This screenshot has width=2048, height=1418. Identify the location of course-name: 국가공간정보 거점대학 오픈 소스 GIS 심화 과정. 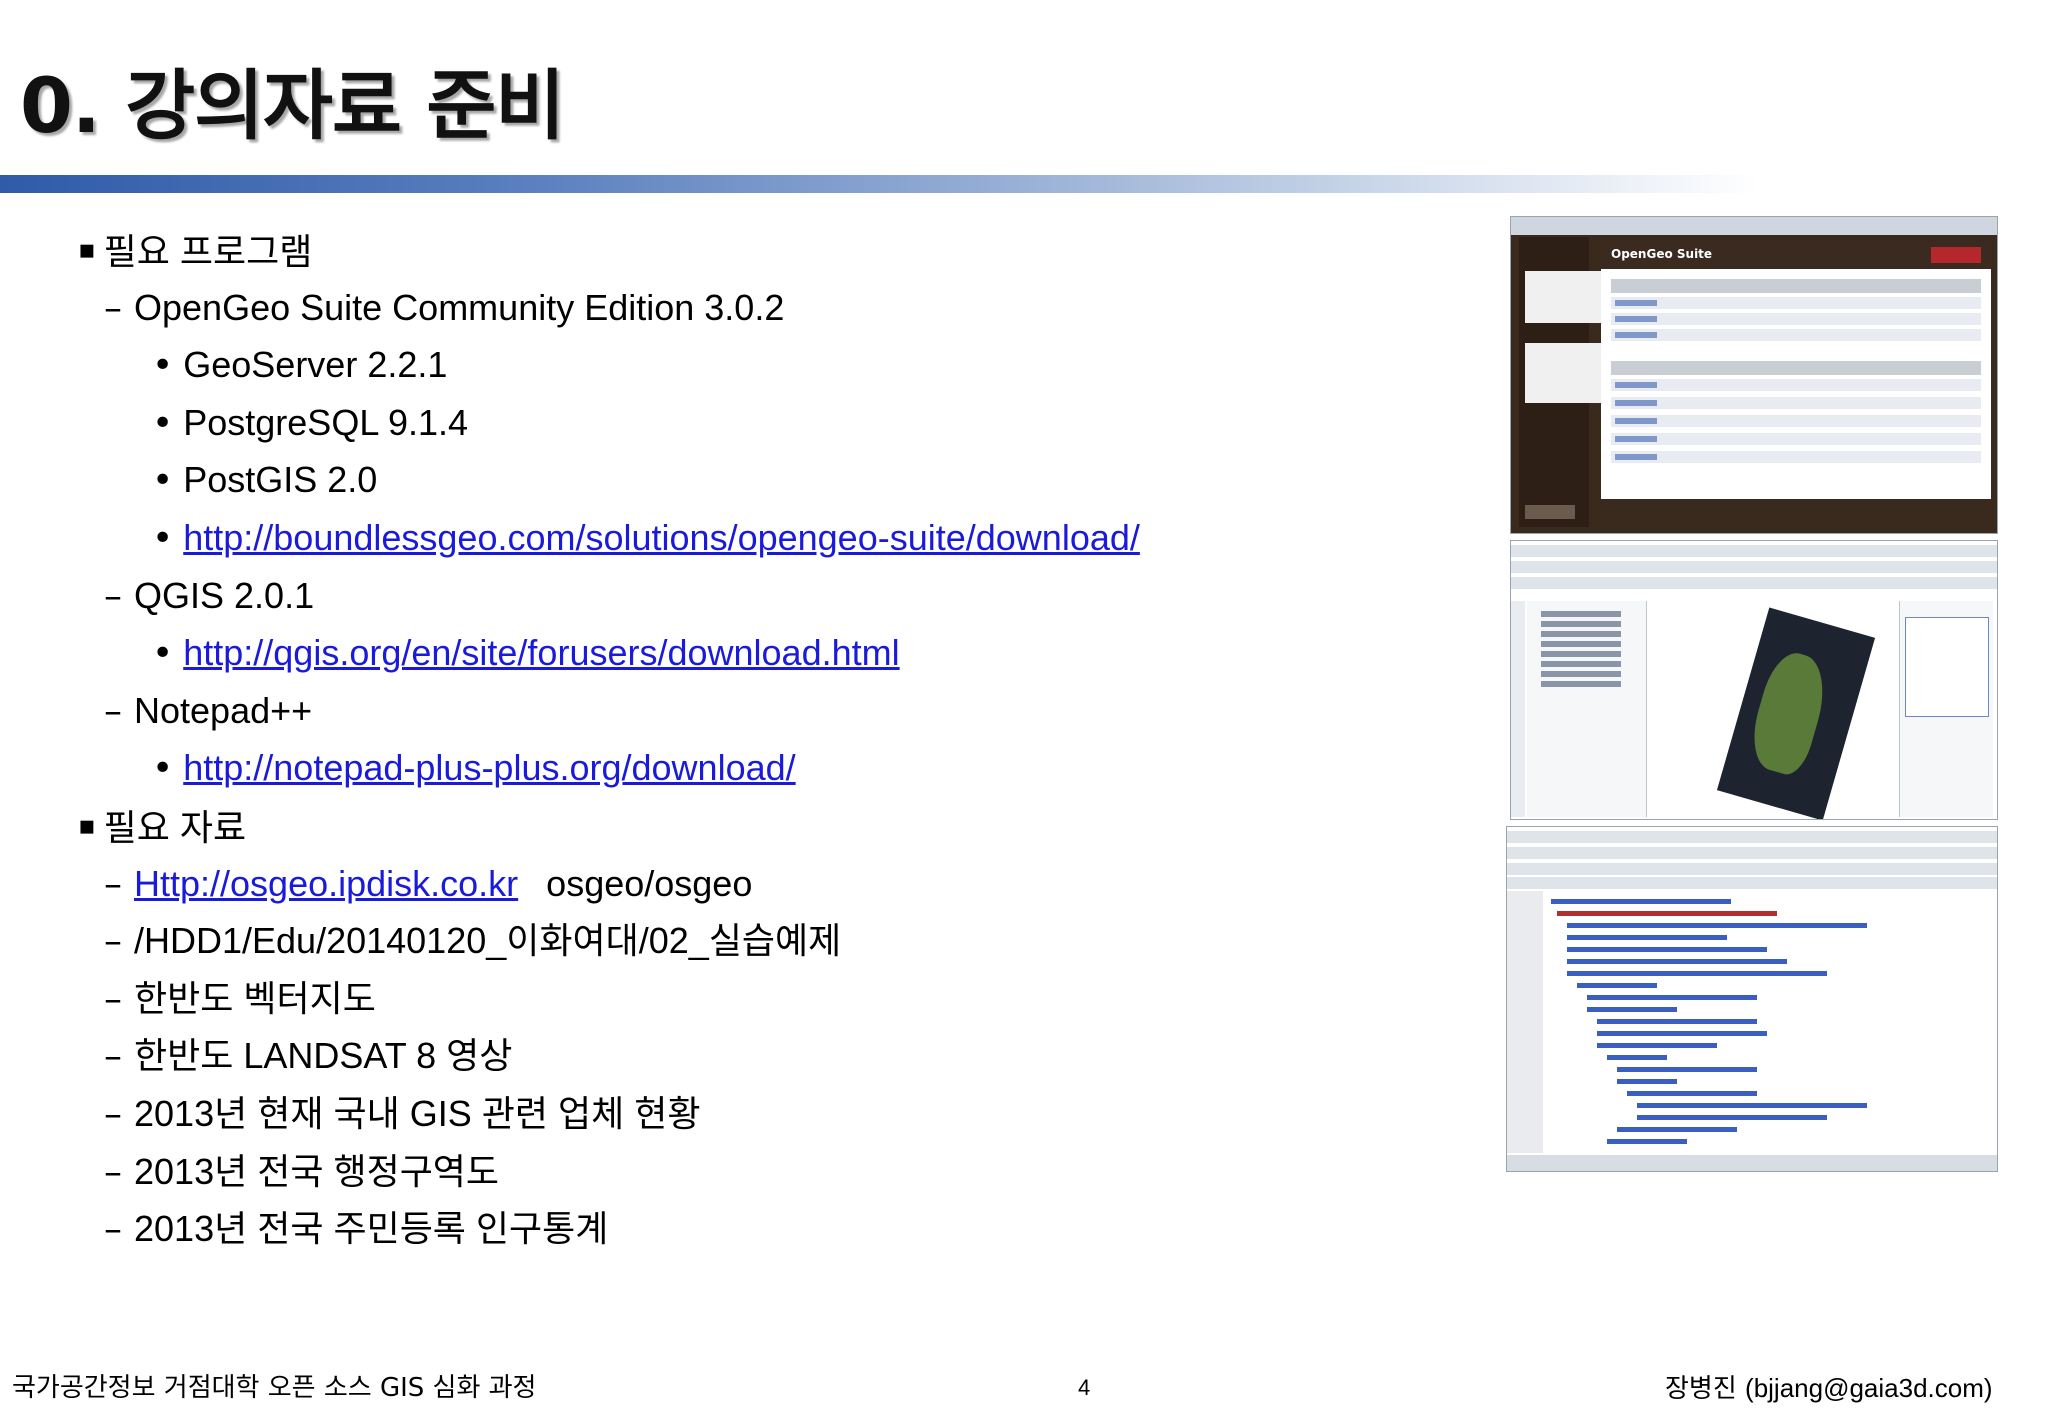
(274, 1388).